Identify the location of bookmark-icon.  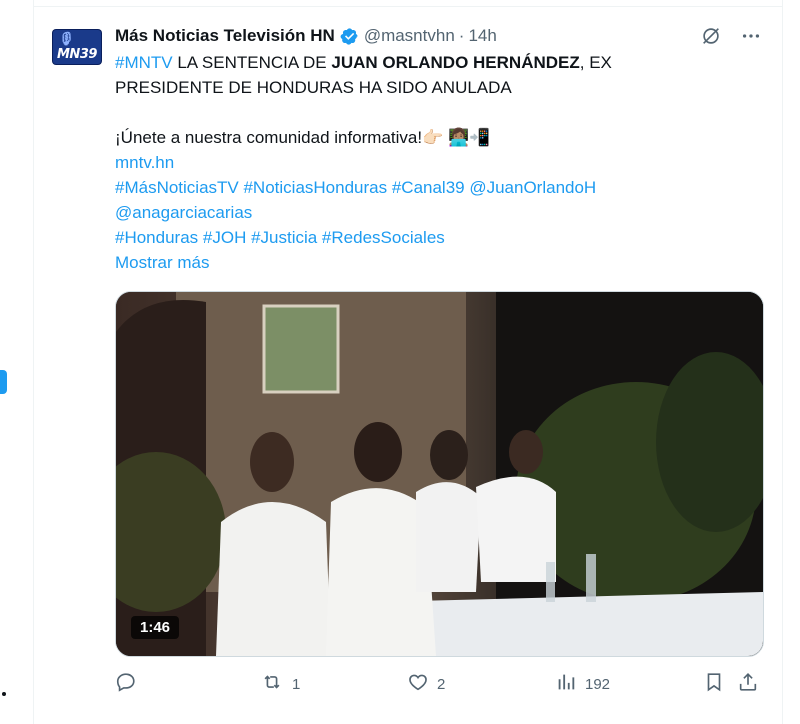
(714, 684).